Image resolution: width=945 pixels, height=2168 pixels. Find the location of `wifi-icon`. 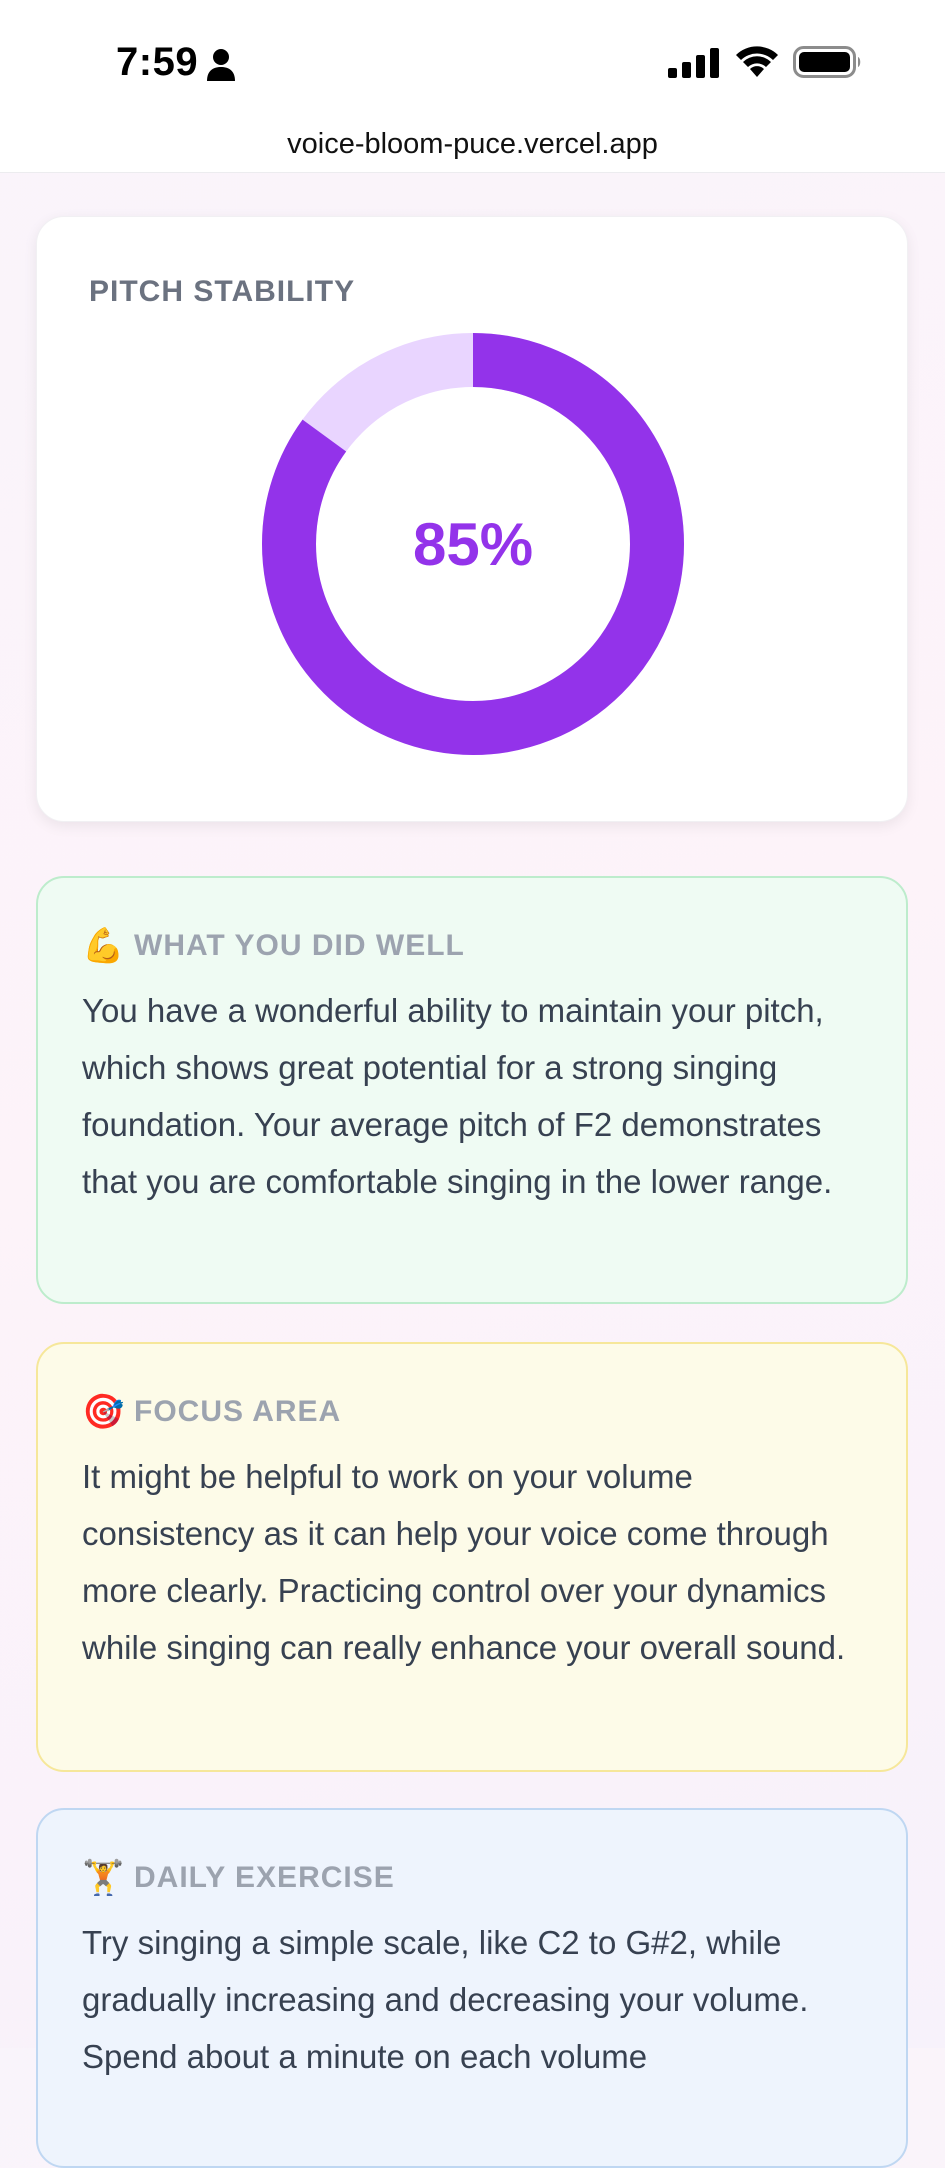

wifi-icon is located at coordinates (757, 61).